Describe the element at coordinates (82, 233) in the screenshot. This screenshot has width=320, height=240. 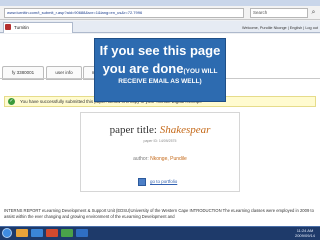
I see `taskbar-word-icon` at that location.